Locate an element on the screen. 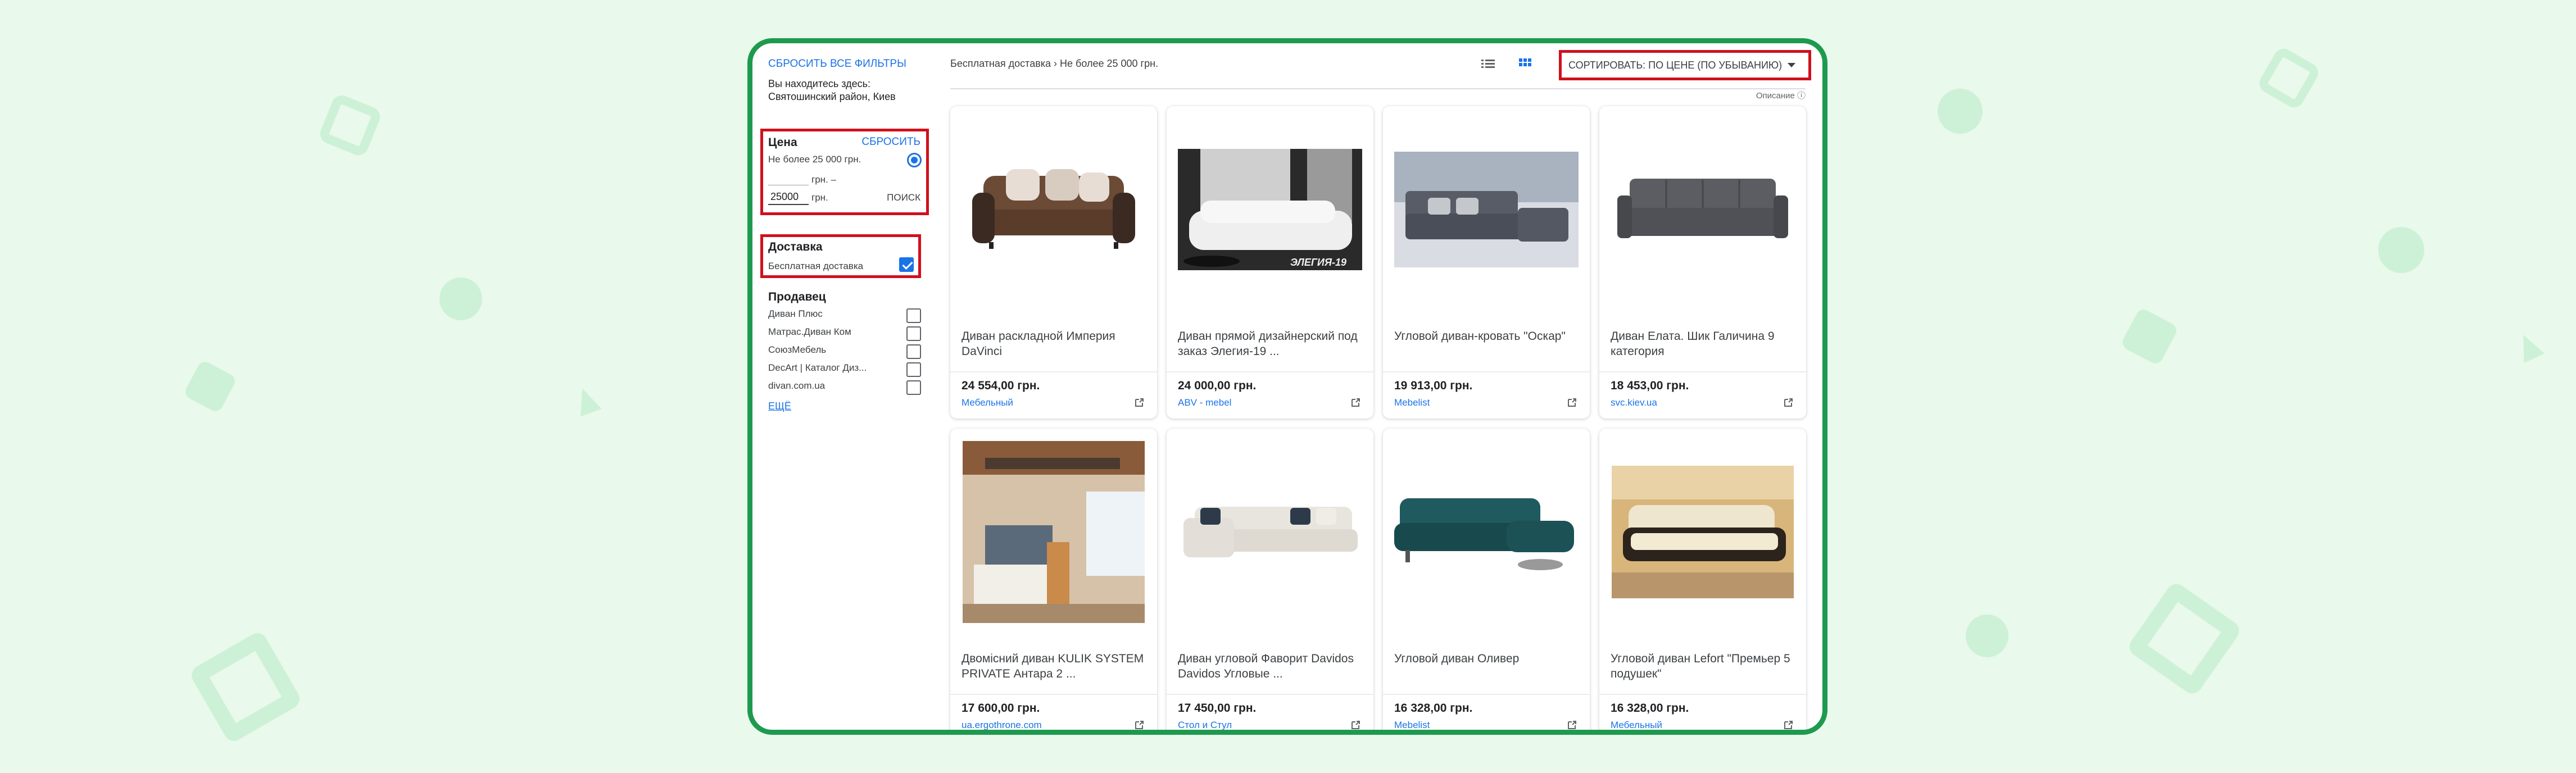 The height and width of the screenshot is (773, 2576). seller-item: divan.com.ua is located at coordinates (844, 388).